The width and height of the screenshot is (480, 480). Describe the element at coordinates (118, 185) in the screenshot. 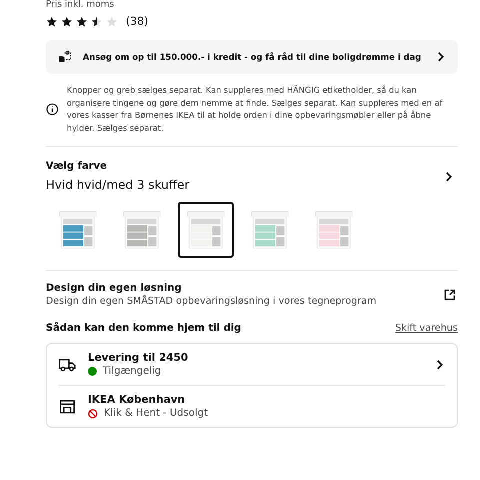

I see `selected-color-label: Hvid hvid/med 3 skuffer` at that location.